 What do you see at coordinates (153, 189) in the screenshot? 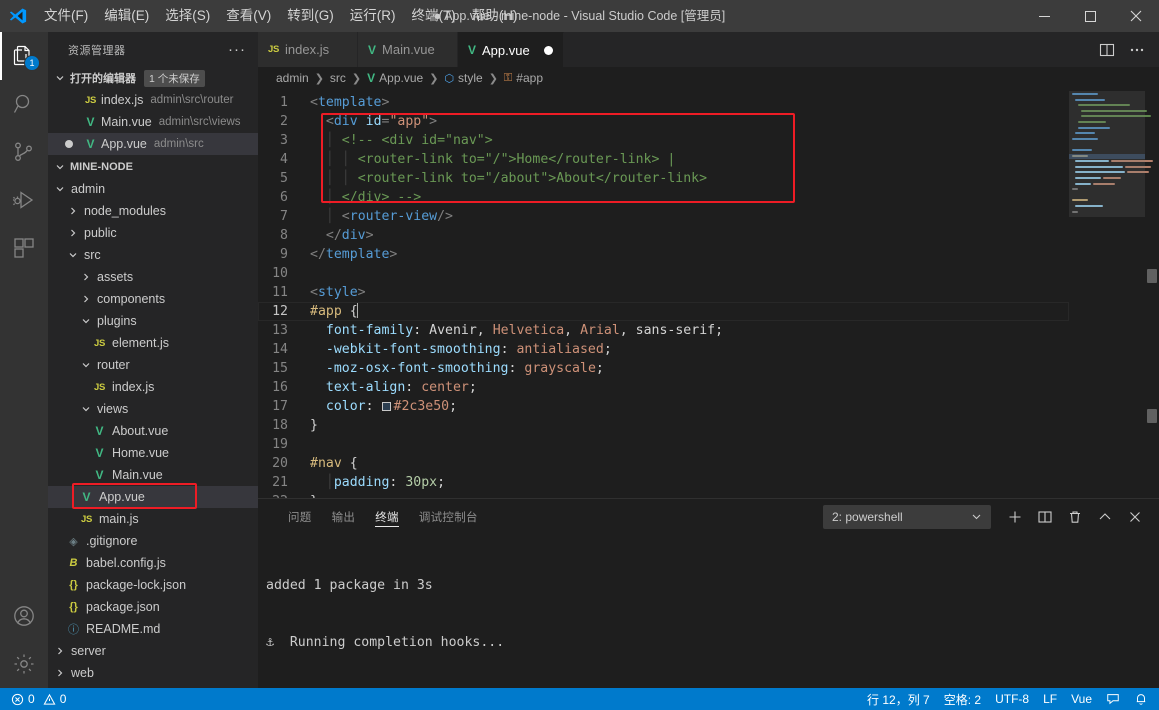
I see `tree-item-admin: admin` at bounding box center [153, 189].